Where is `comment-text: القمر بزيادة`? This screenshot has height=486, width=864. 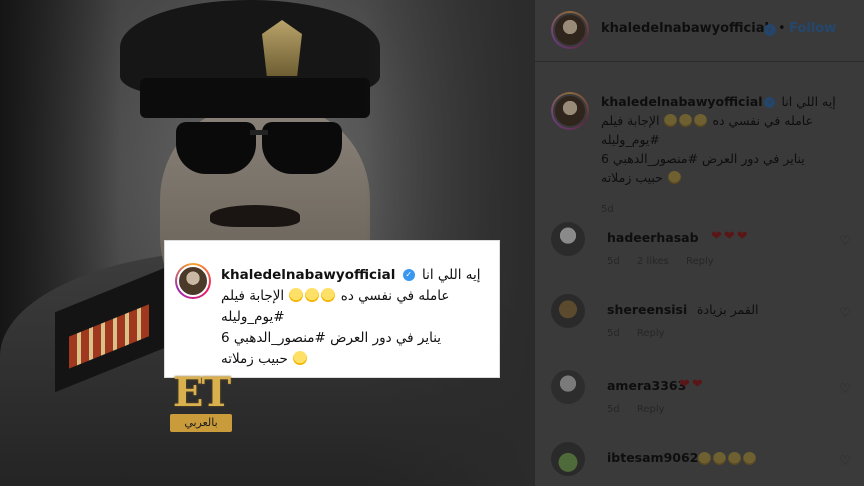 comment-text: القمر بزيادة is located at coordinates (728, 309).